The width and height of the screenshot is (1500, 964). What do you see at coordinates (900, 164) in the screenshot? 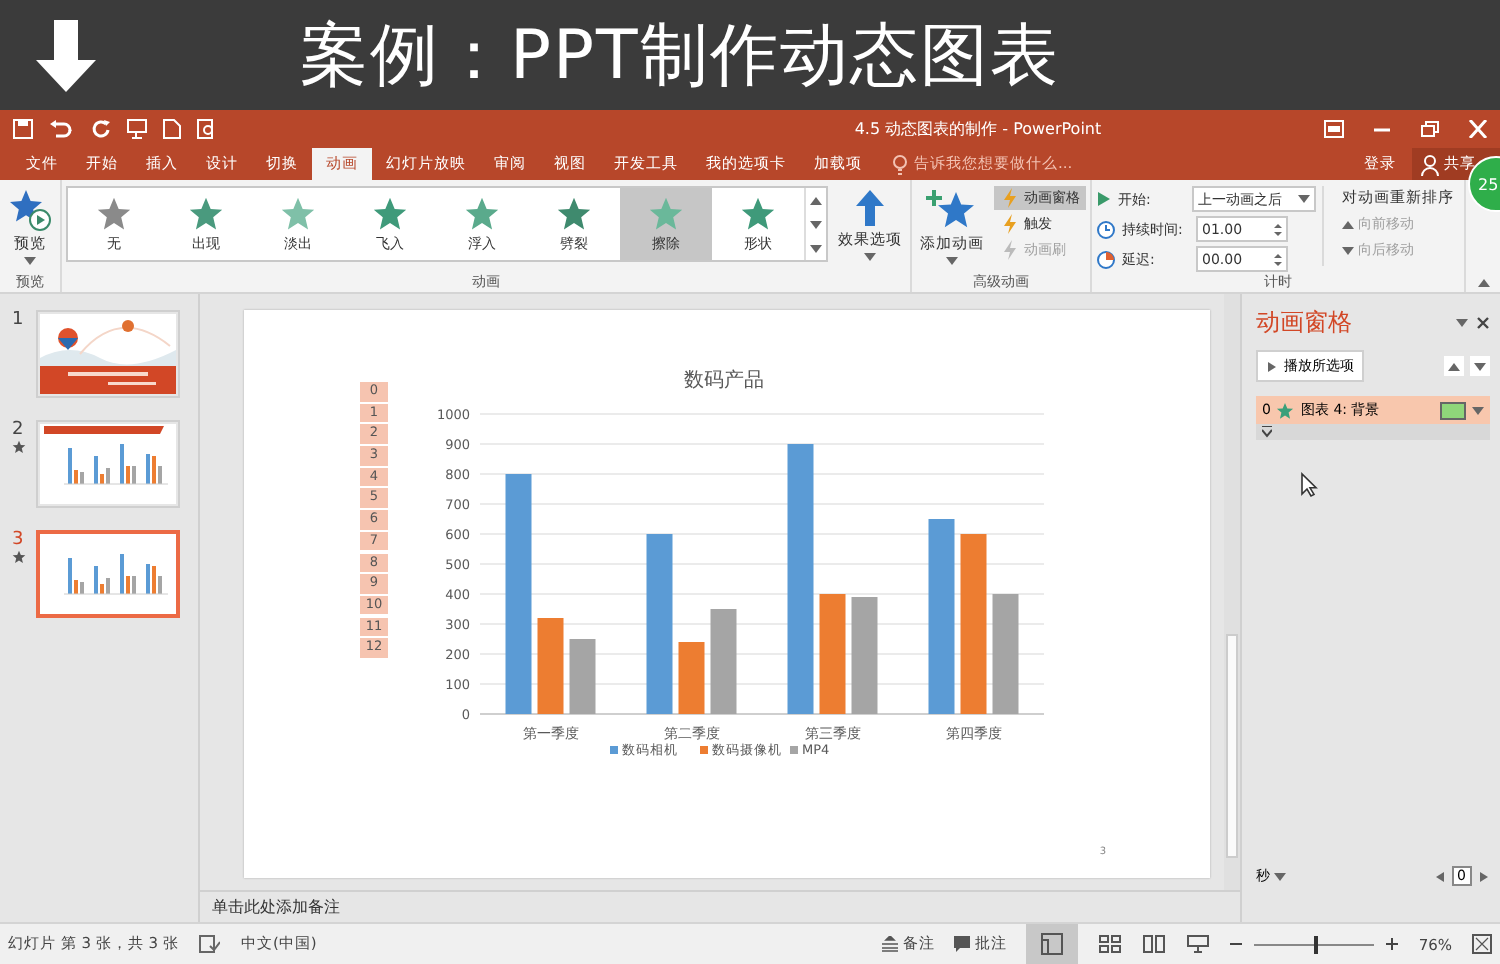
I see `lightbulb-icon` at bounding box center [900, 164].